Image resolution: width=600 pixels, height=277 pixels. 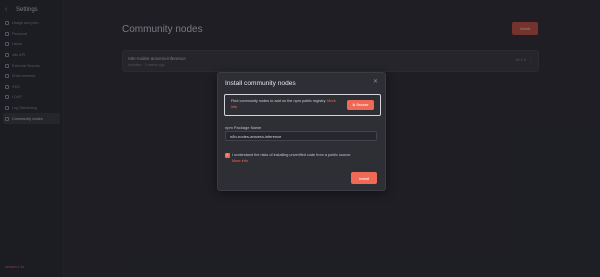 What do you see at coordinates (364, 178) in the screenshot?
I see `modal-install-button: Install` at bounding box center [364, 178].